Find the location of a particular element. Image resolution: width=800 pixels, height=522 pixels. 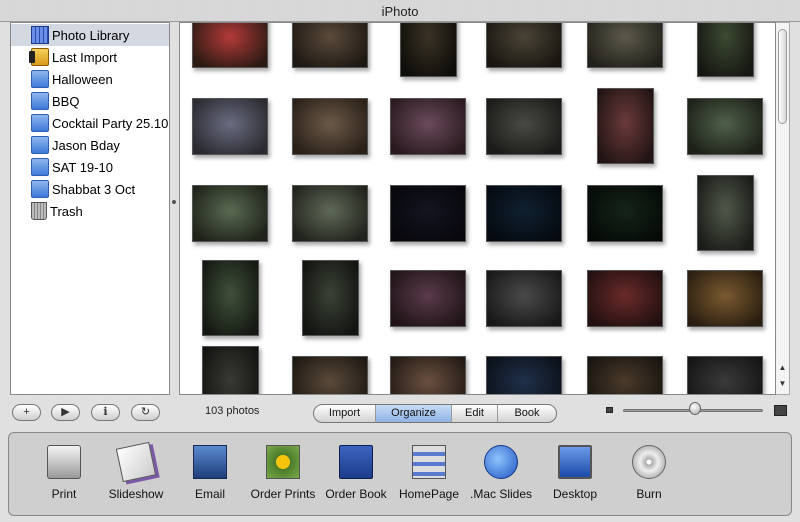

tool-label: HomePage is located at coordinates (429, 494).